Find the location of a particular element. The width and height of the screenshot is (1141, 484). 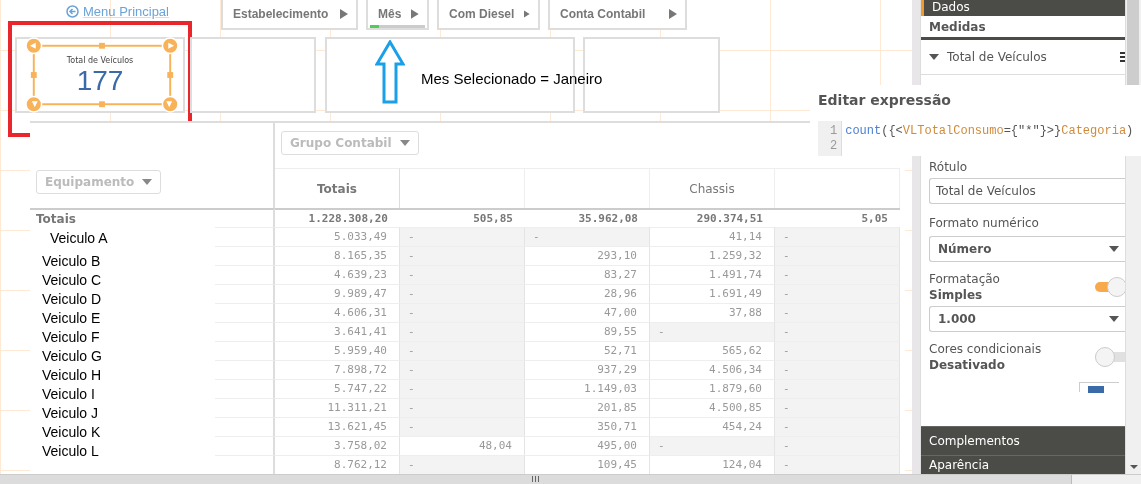

grip-icon is located at coordinates (535, 479).